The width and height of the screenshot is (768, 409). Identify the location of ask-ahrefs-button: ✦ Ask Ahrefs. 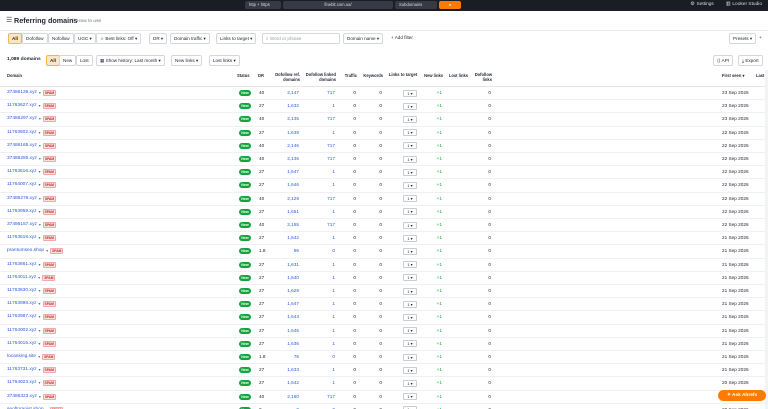
(742, 395).